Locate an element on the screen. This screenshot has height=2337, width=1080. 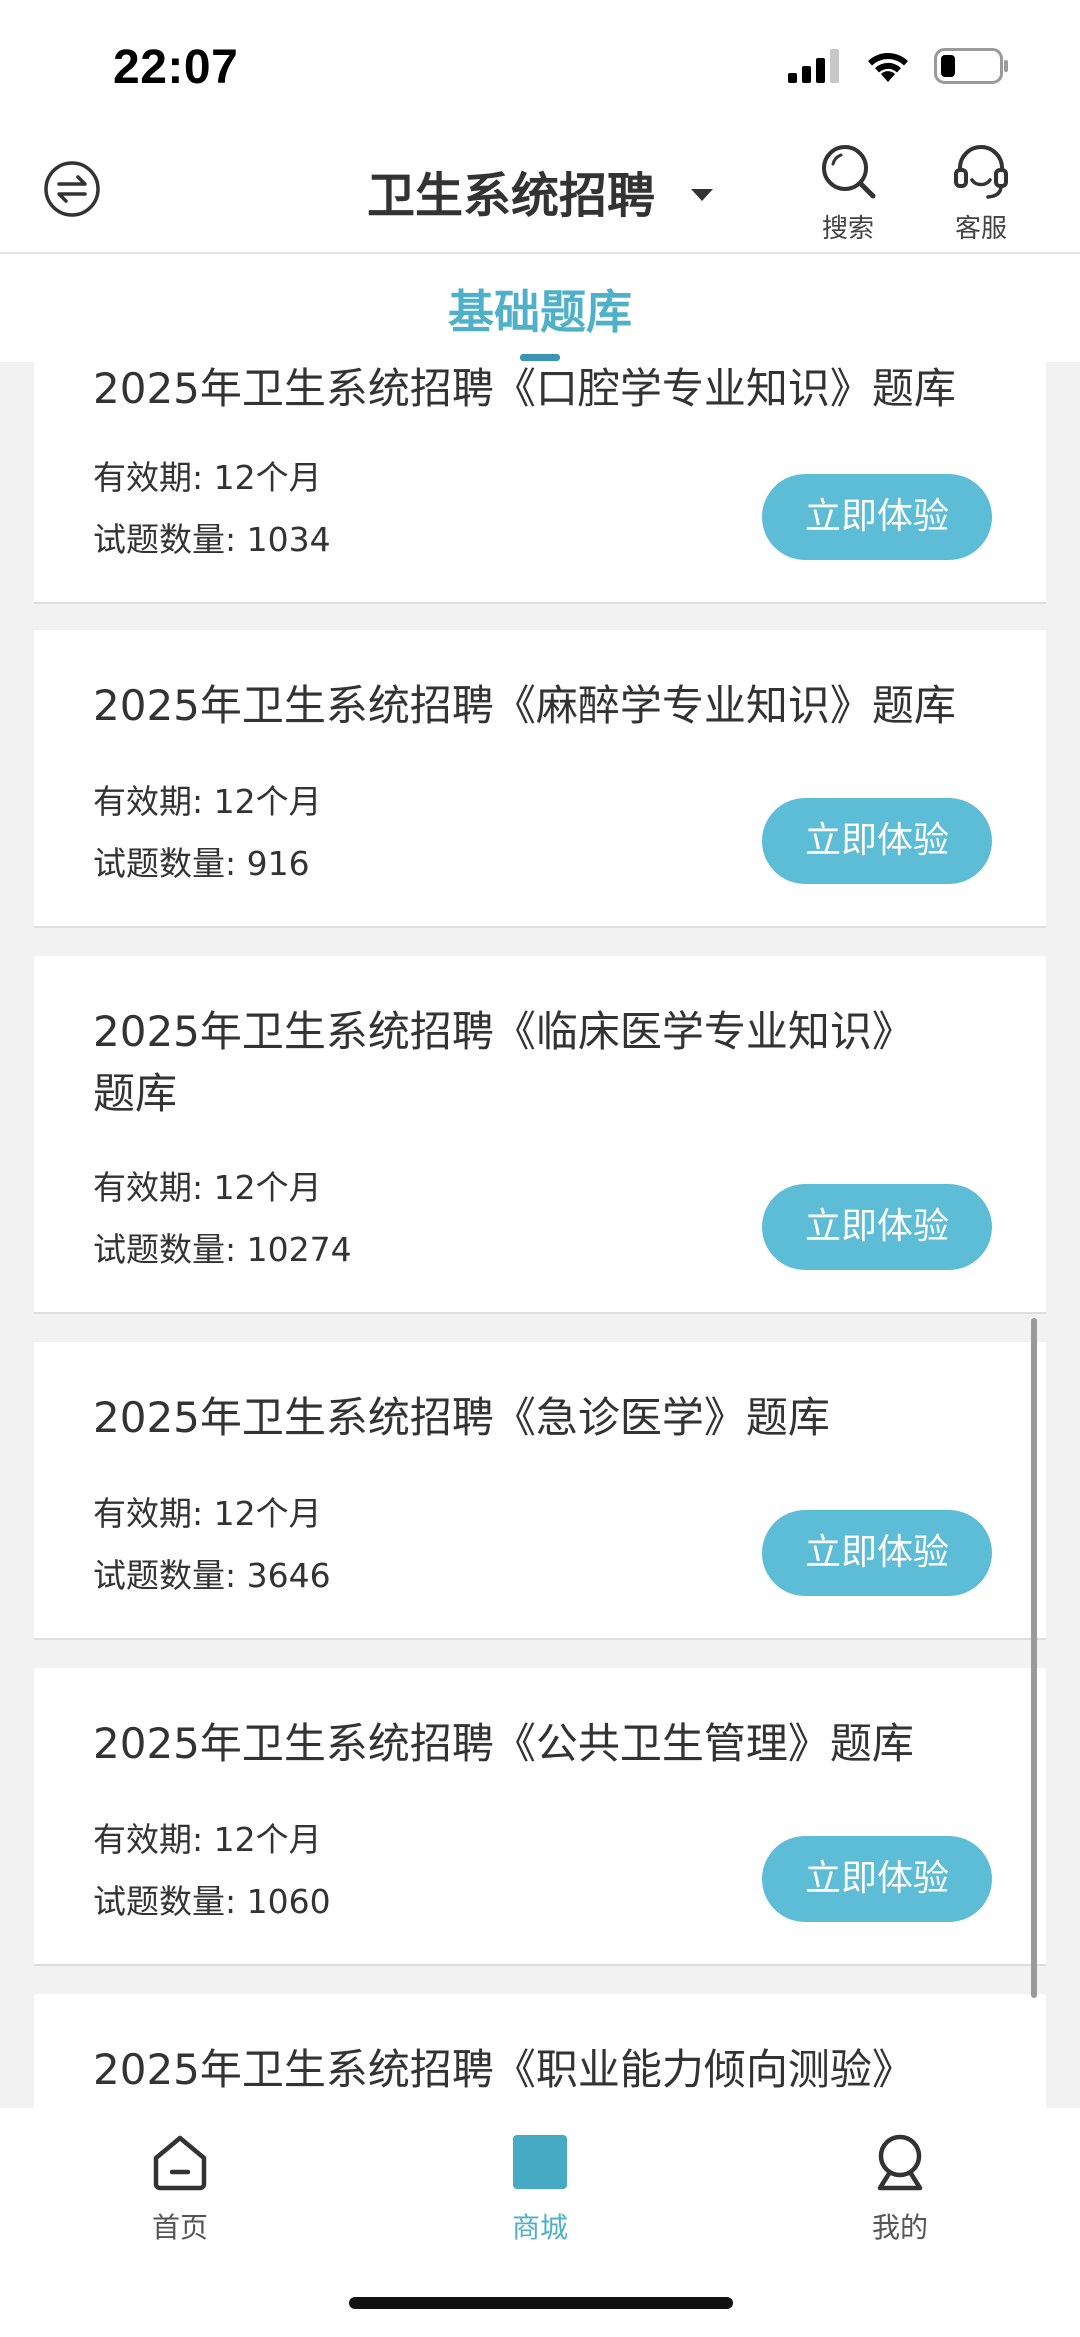
customer-service-button: 客服 is located at coordinates (981, 192).